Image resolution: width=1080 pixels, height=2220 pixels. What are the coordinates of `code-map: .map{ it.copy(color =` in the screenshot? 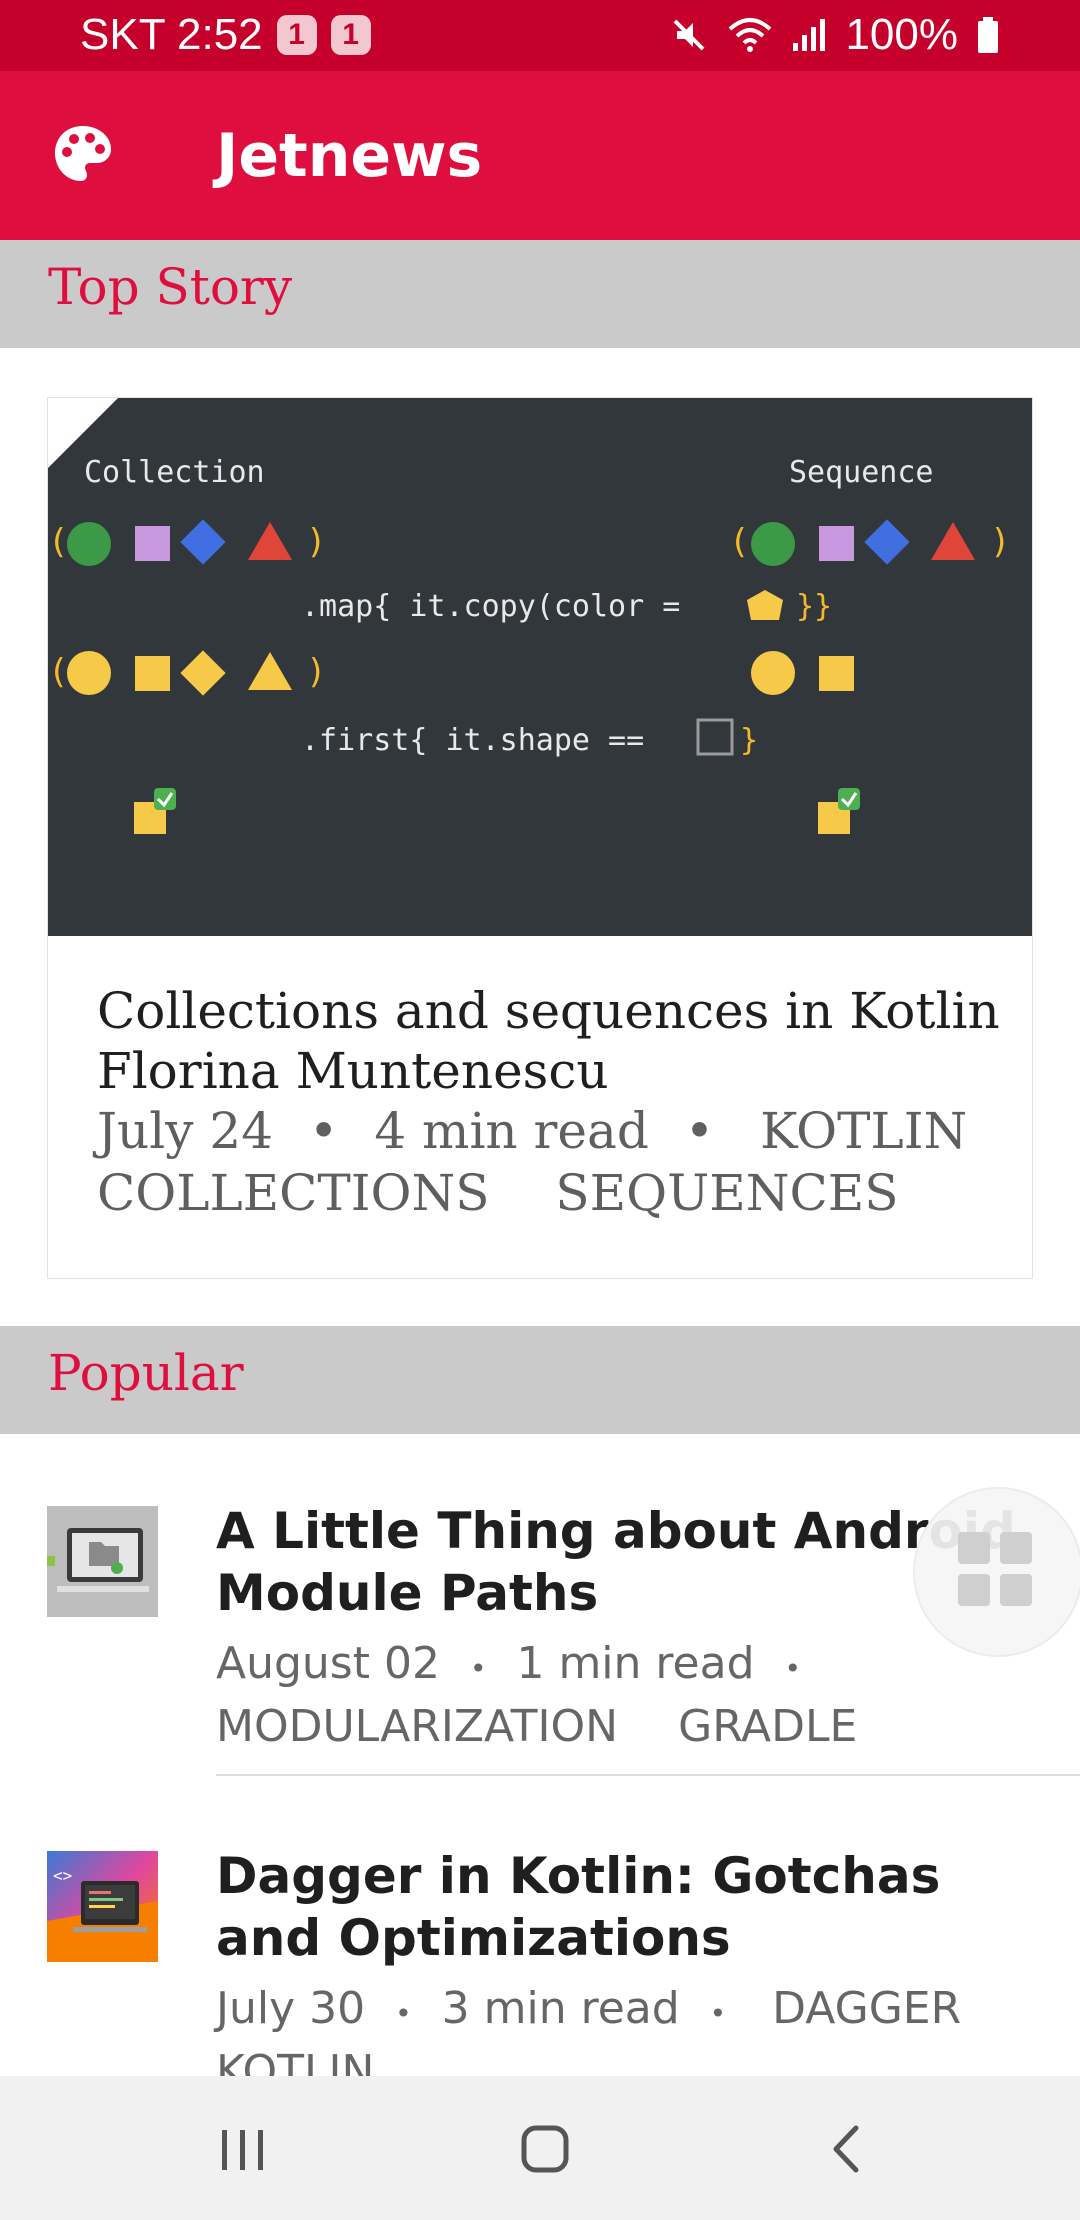 It's located at (490, 606).